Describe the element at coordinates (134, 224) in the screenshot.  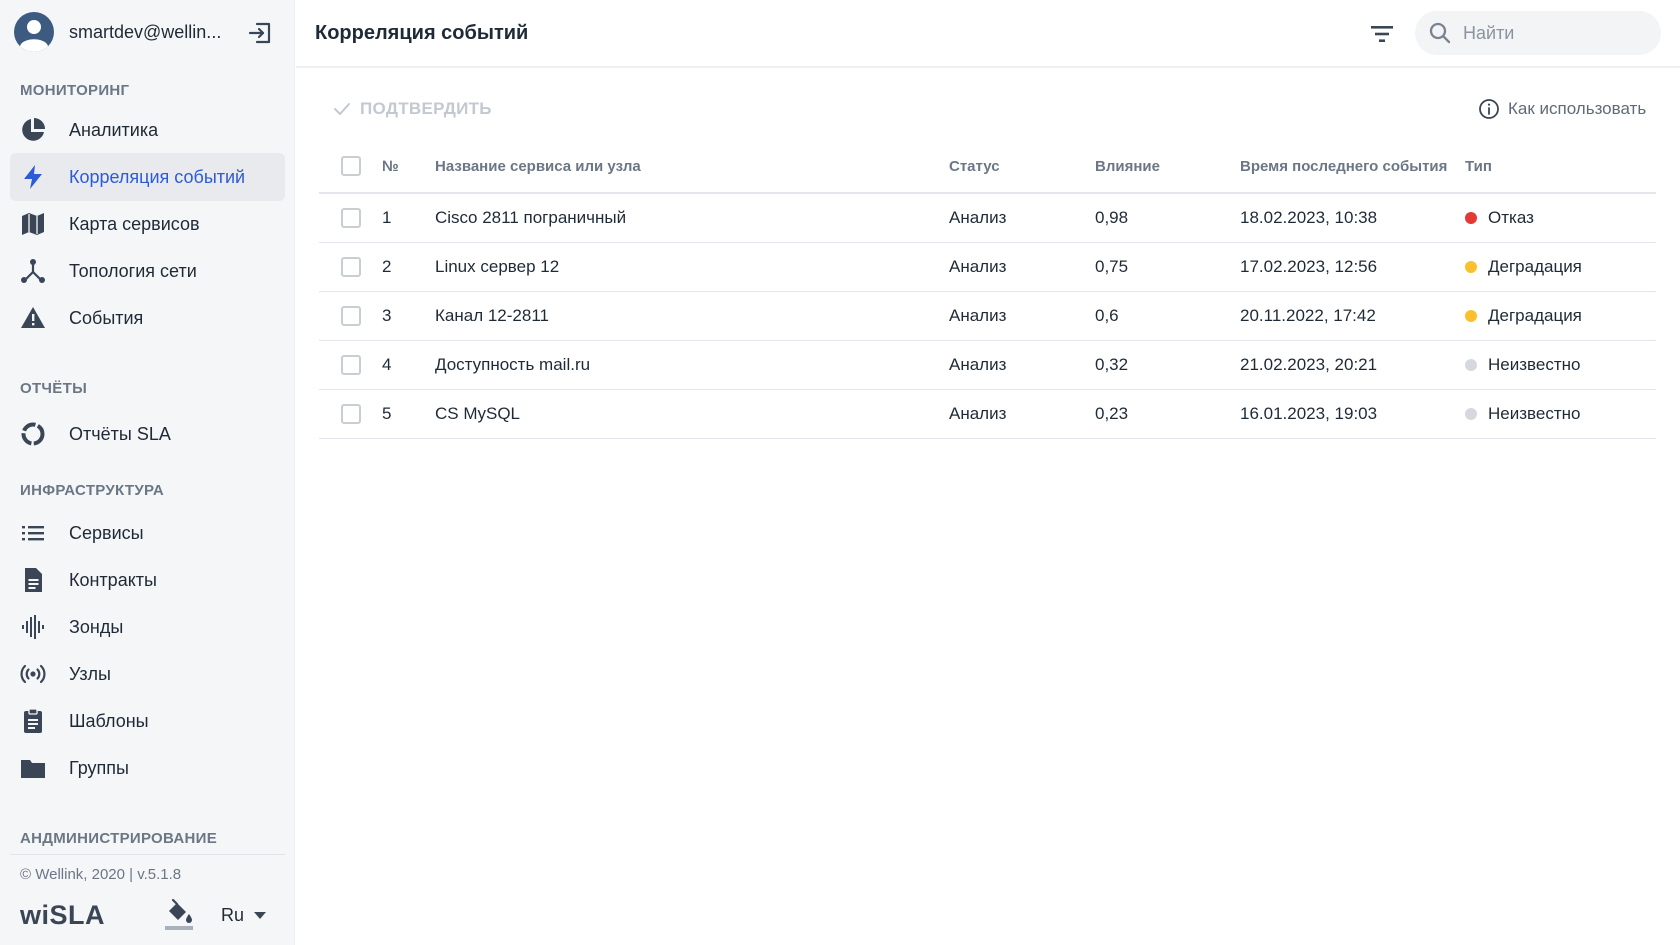
I see `sidebar-item-label: Карта сервисов` at that location.